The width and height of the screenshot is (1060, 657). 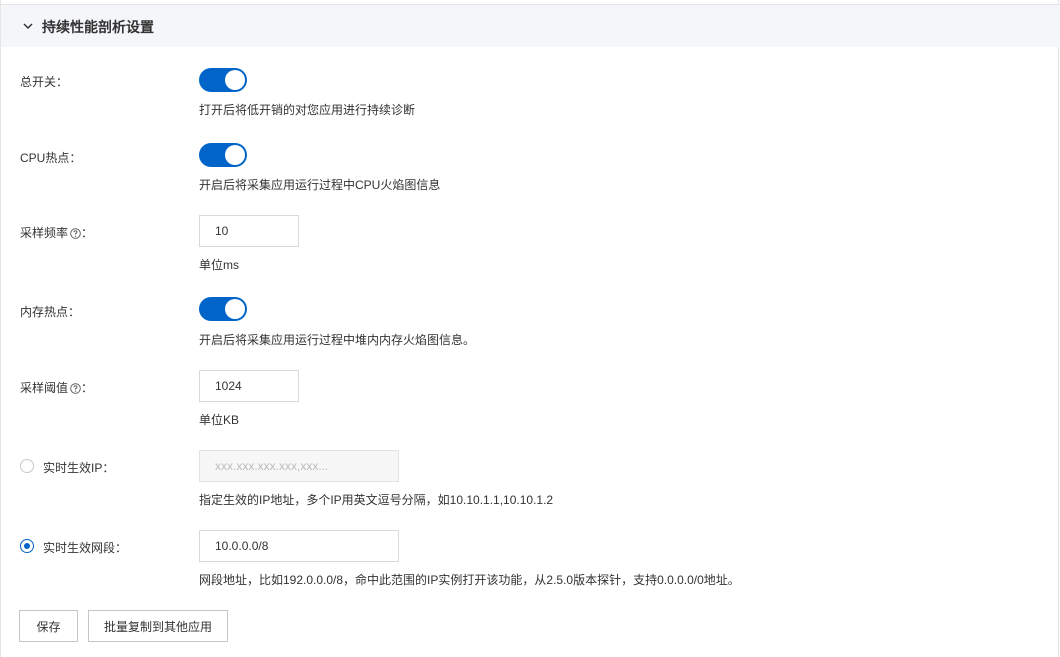 I want to click on memory-hotspot-label: 内存热点：, so click(x=50, y=312).